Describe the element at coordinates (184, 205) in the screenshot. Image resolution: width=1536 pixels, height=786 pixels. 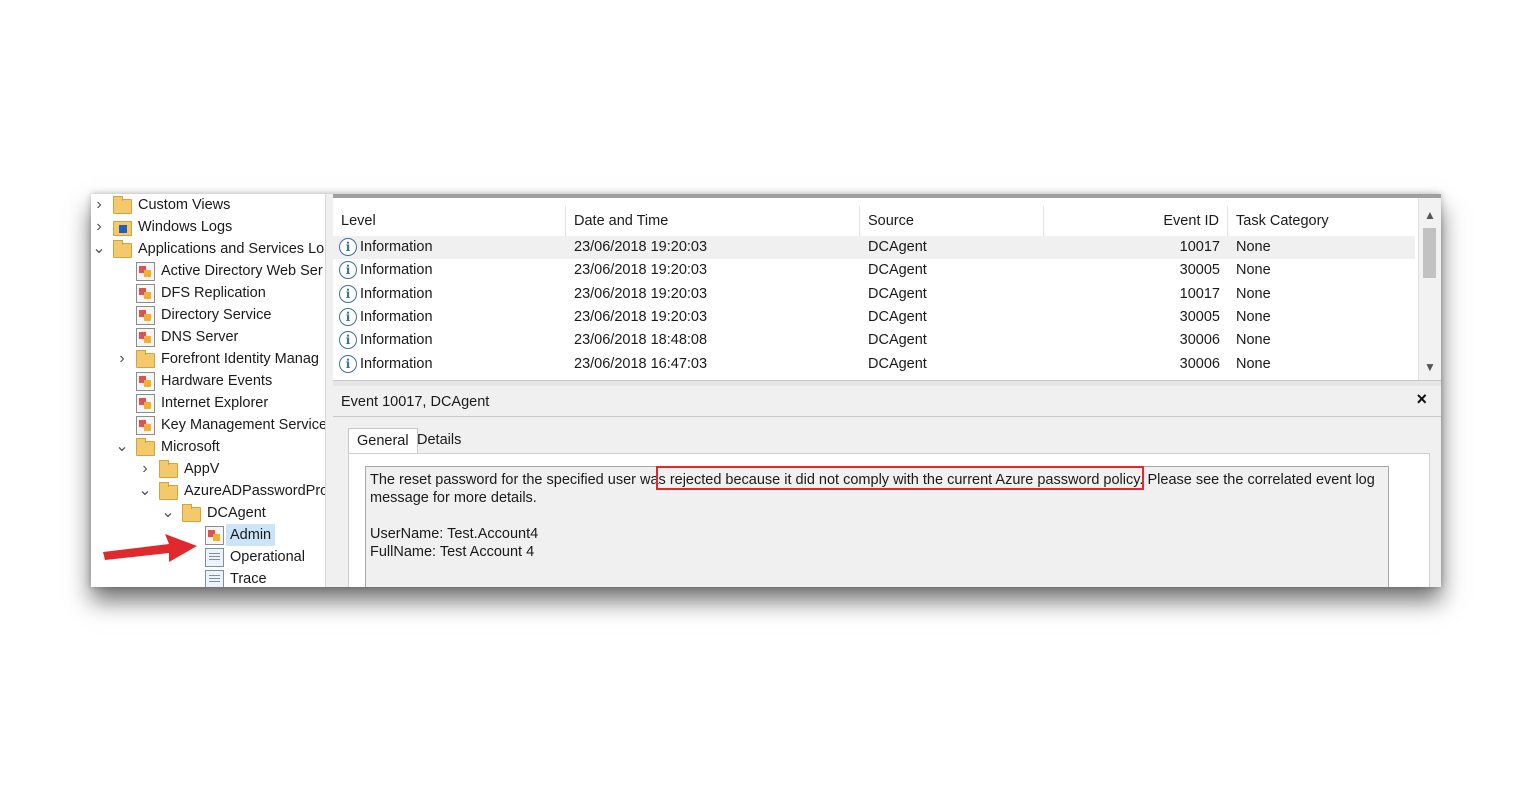
I see `tree-item-label: Custom Views` at that location.